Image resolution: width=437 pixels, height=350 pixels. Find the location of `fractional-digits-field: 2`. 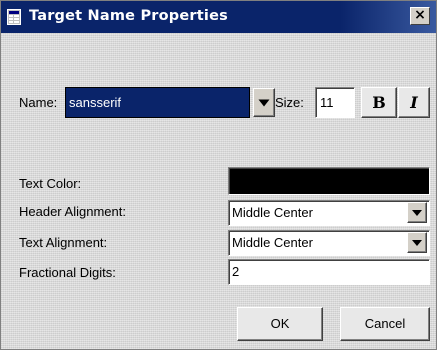

fractional-digits-field: 2 is located at coordinates (329, 272).